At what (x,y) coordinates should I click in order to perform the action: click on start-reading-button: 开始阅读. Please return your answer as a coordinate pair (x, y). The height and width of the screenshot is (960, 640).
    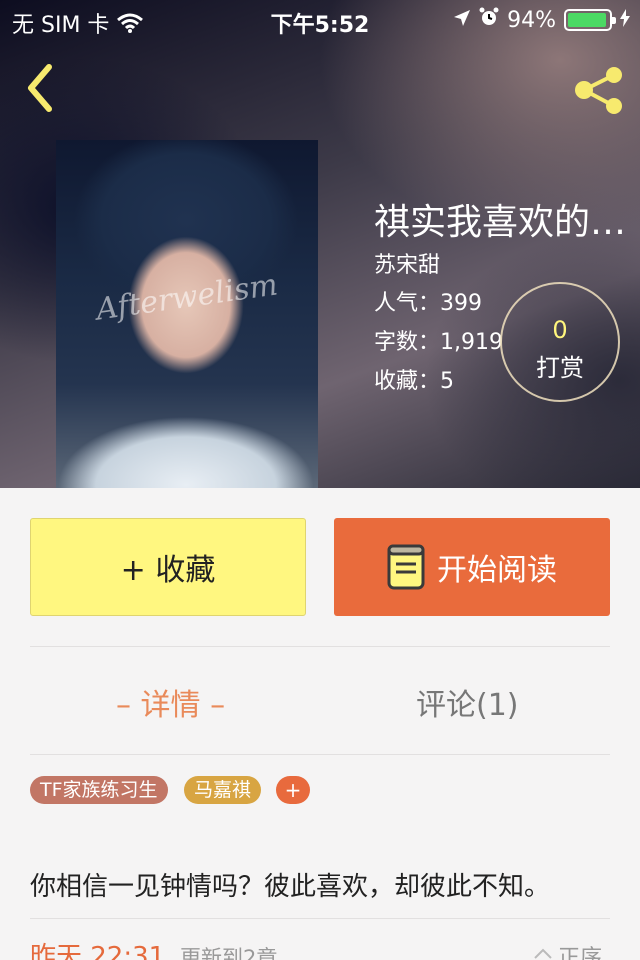
    Looking at the image, I should click on (472, 567).